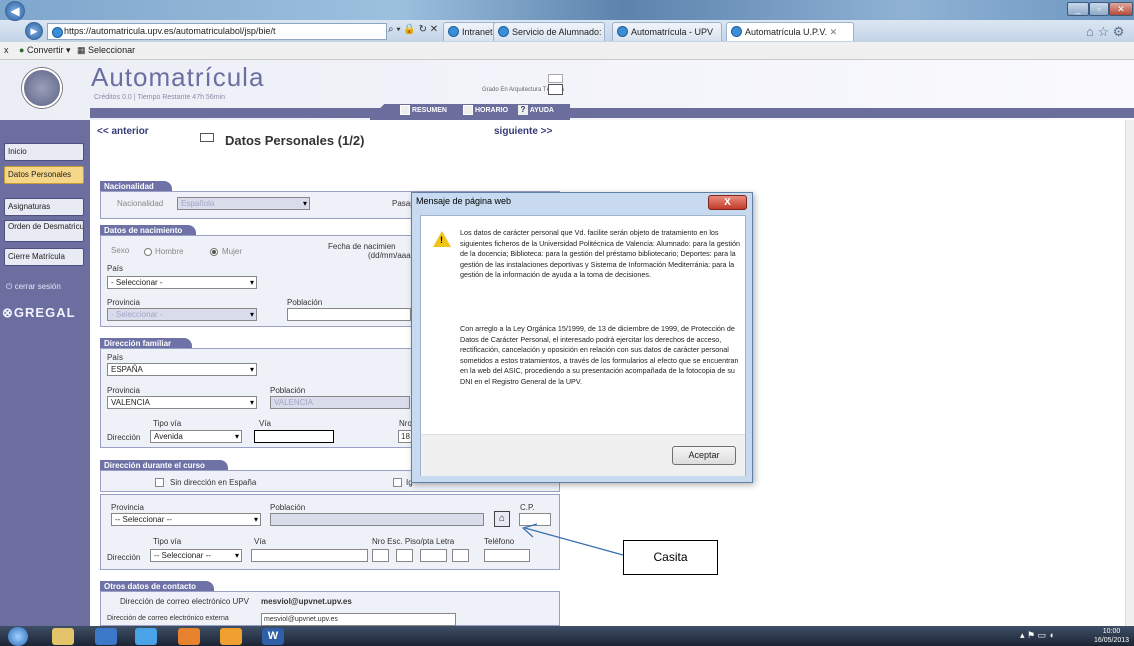 This screenshot has height=646, width=1134. I want to click on close-toolbar-icon: x, so click(6, 50).